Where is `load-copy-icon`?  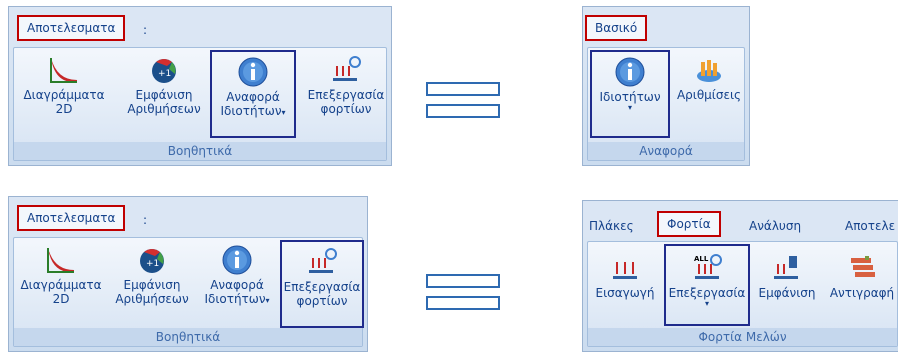
load-copy-icon is located at coordinates (863, 266).